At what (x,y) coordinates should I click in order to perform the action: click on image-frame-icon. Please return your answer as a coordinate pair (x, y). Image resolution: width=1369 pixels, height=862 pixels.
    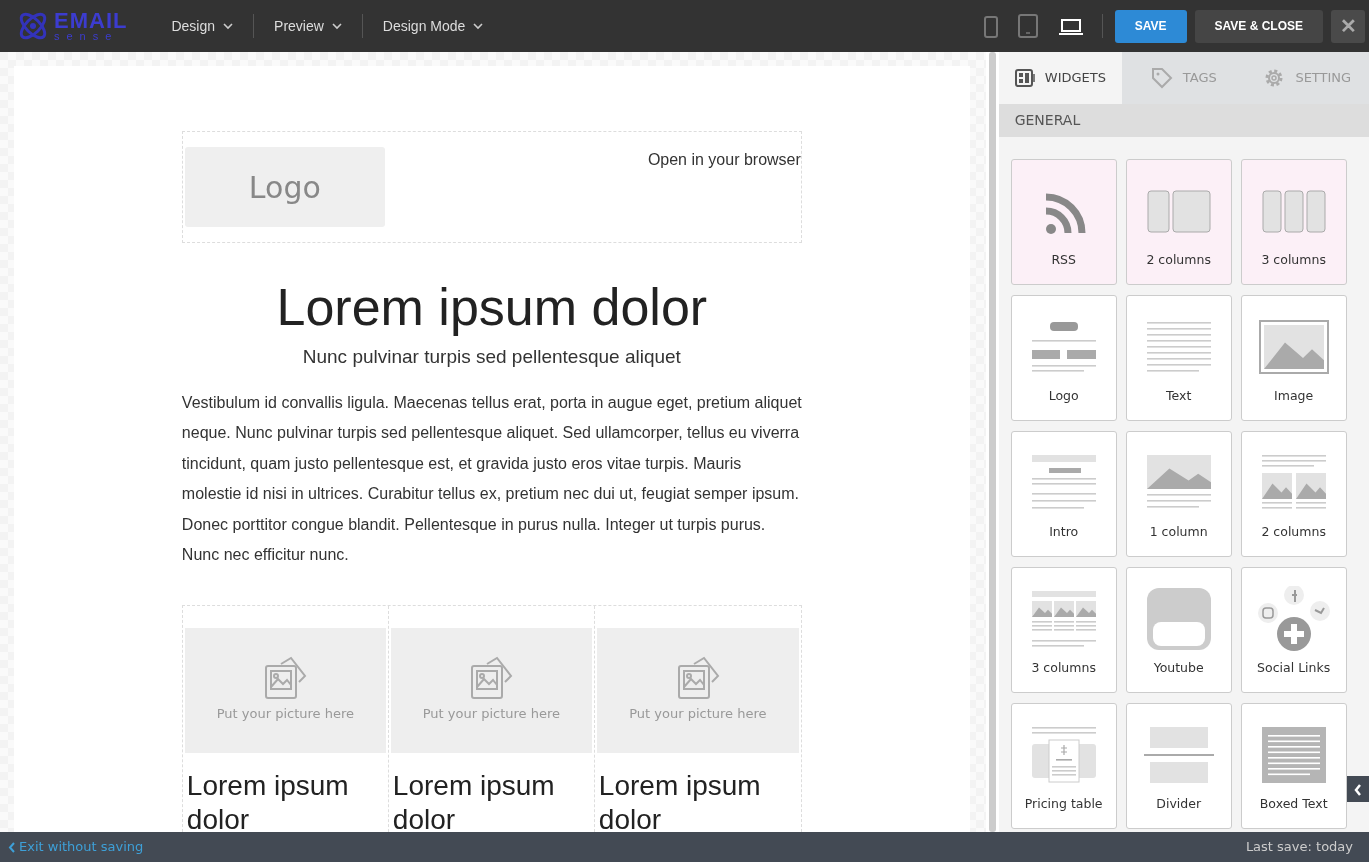
    Looking at the image, I should click on (1293, 347).